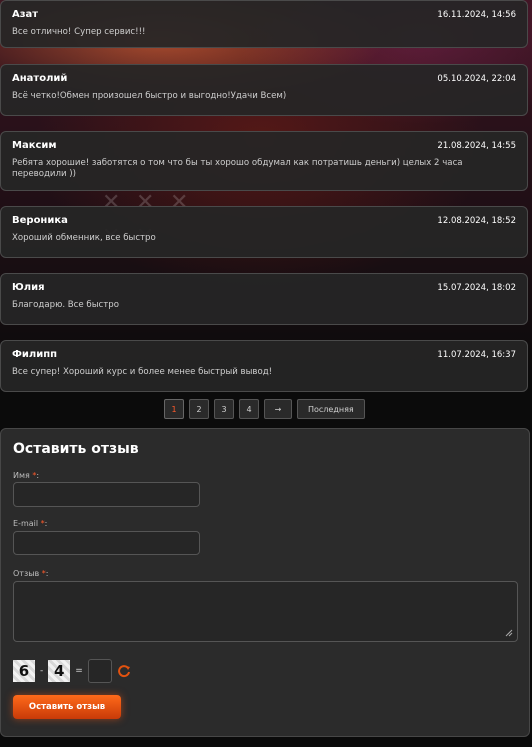 The width and height of the screenshot is (532, 747). What do you see at coordinates (21, 475) in the screenshot?
I see `name-label-text: Имя` at bounding box center [21, 475].